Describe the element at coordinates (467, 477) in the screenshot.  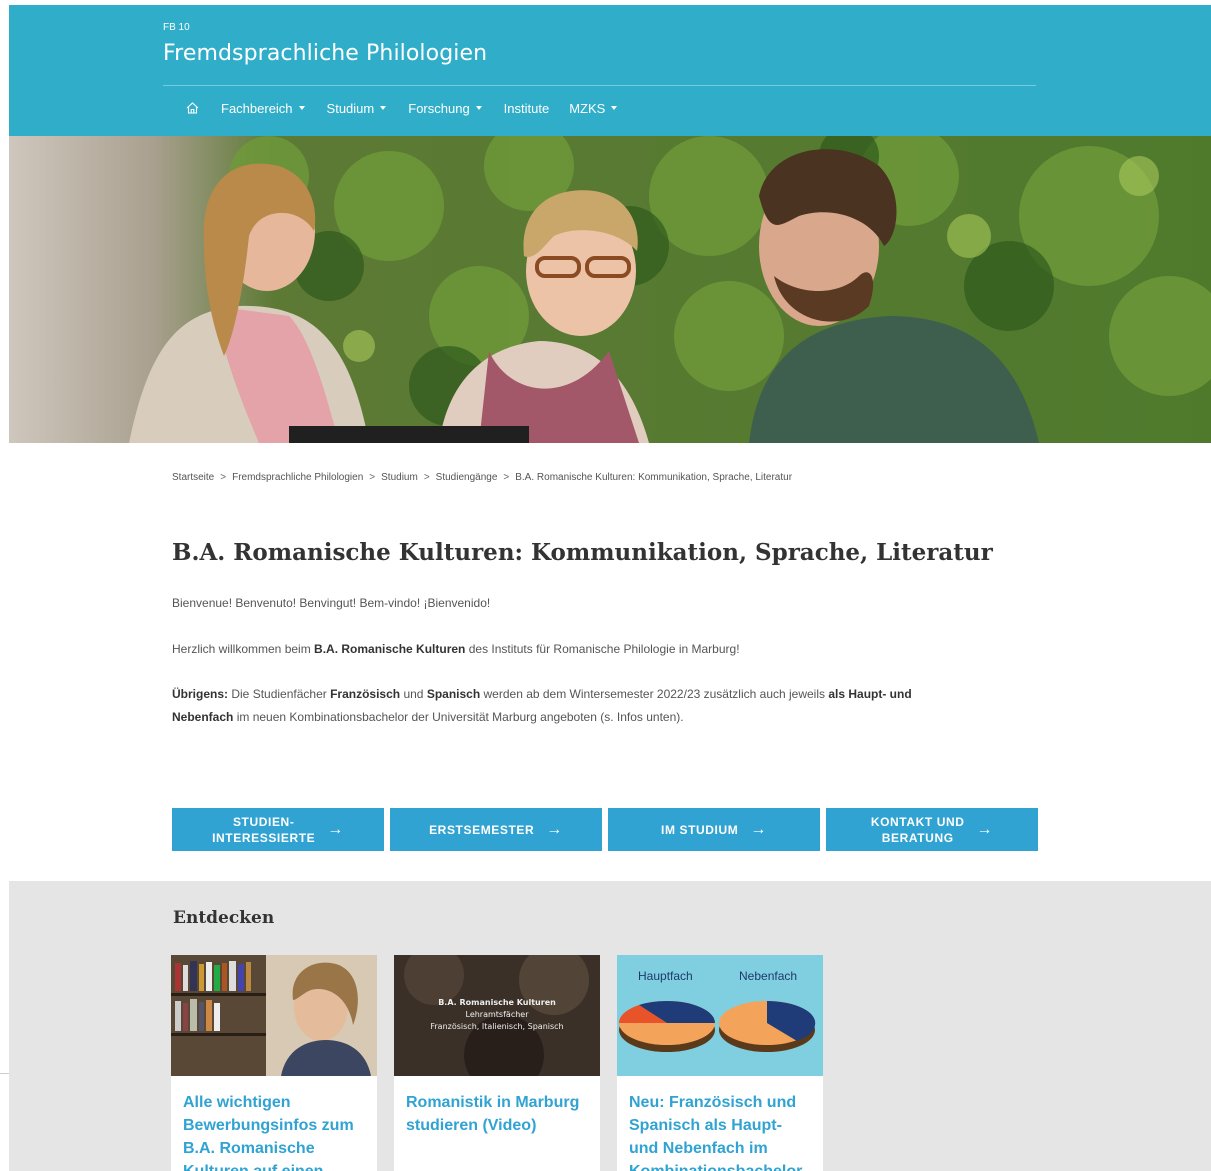
I see `breadcrumb-item: Studiengänge` at that location.